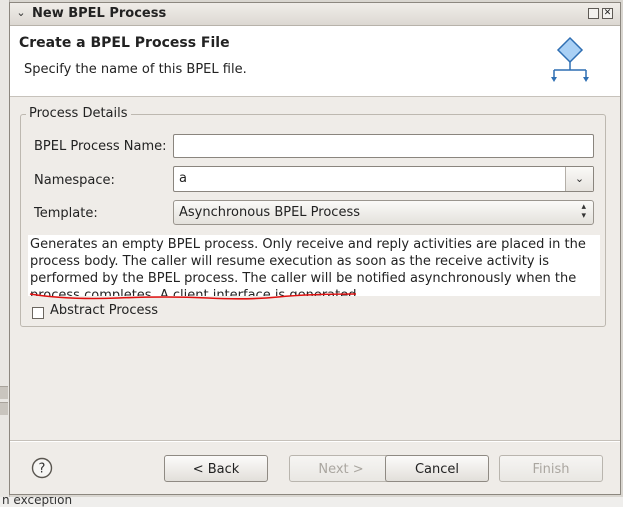 Image resolution: width=623 pixels, height=507 pixels. Describe the element at coordinates (99, 13) in the screenshot. I see `dialog-title: New BPEL Process` at that location.